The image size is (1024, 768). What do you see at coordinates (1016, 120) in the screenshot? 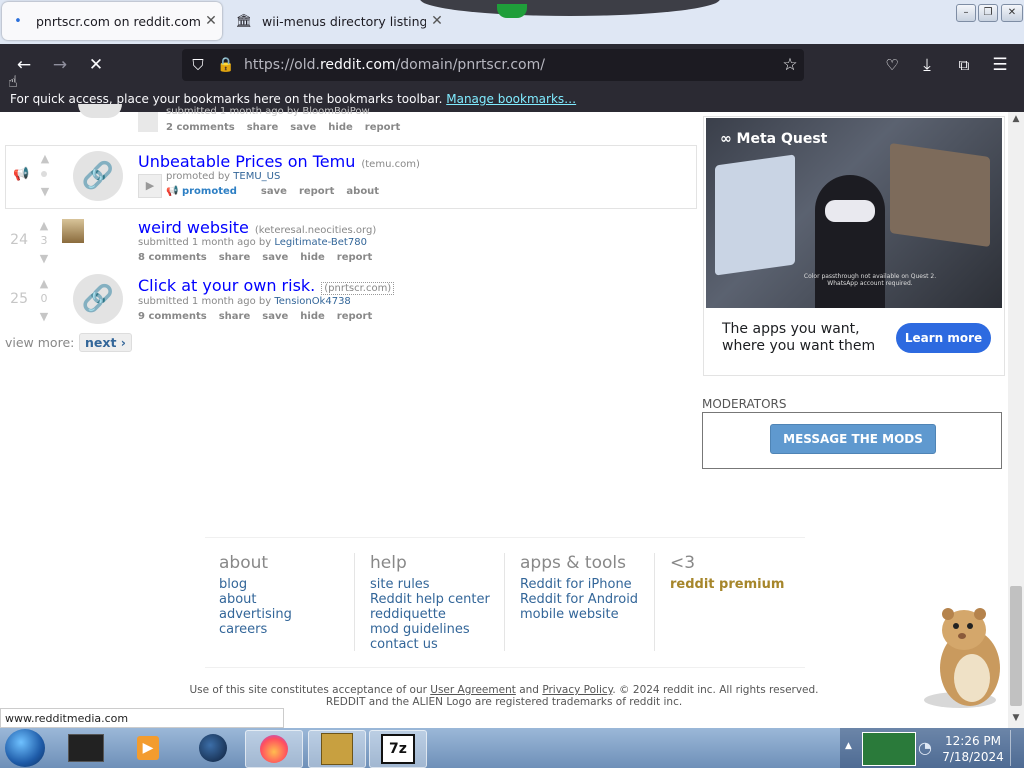
I see `scroll-up-icon: ▲` at bounding box center [1016, 120].